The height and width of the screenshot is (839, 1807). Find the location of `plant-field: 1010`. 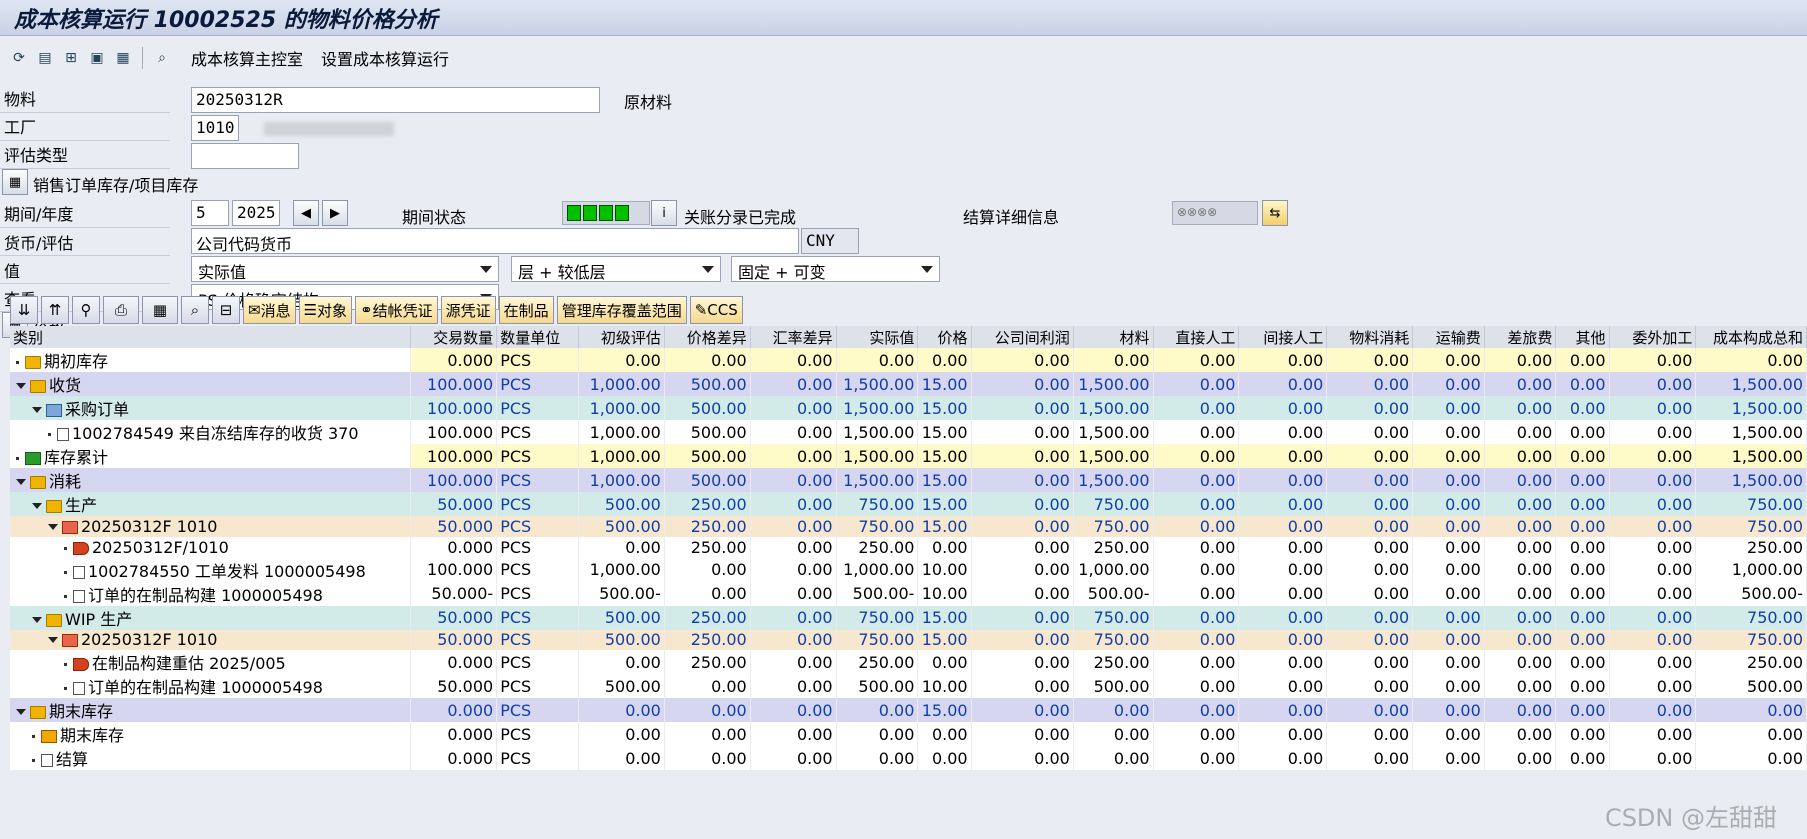

plant-field: 1010 is located at coordinates (215, 128).